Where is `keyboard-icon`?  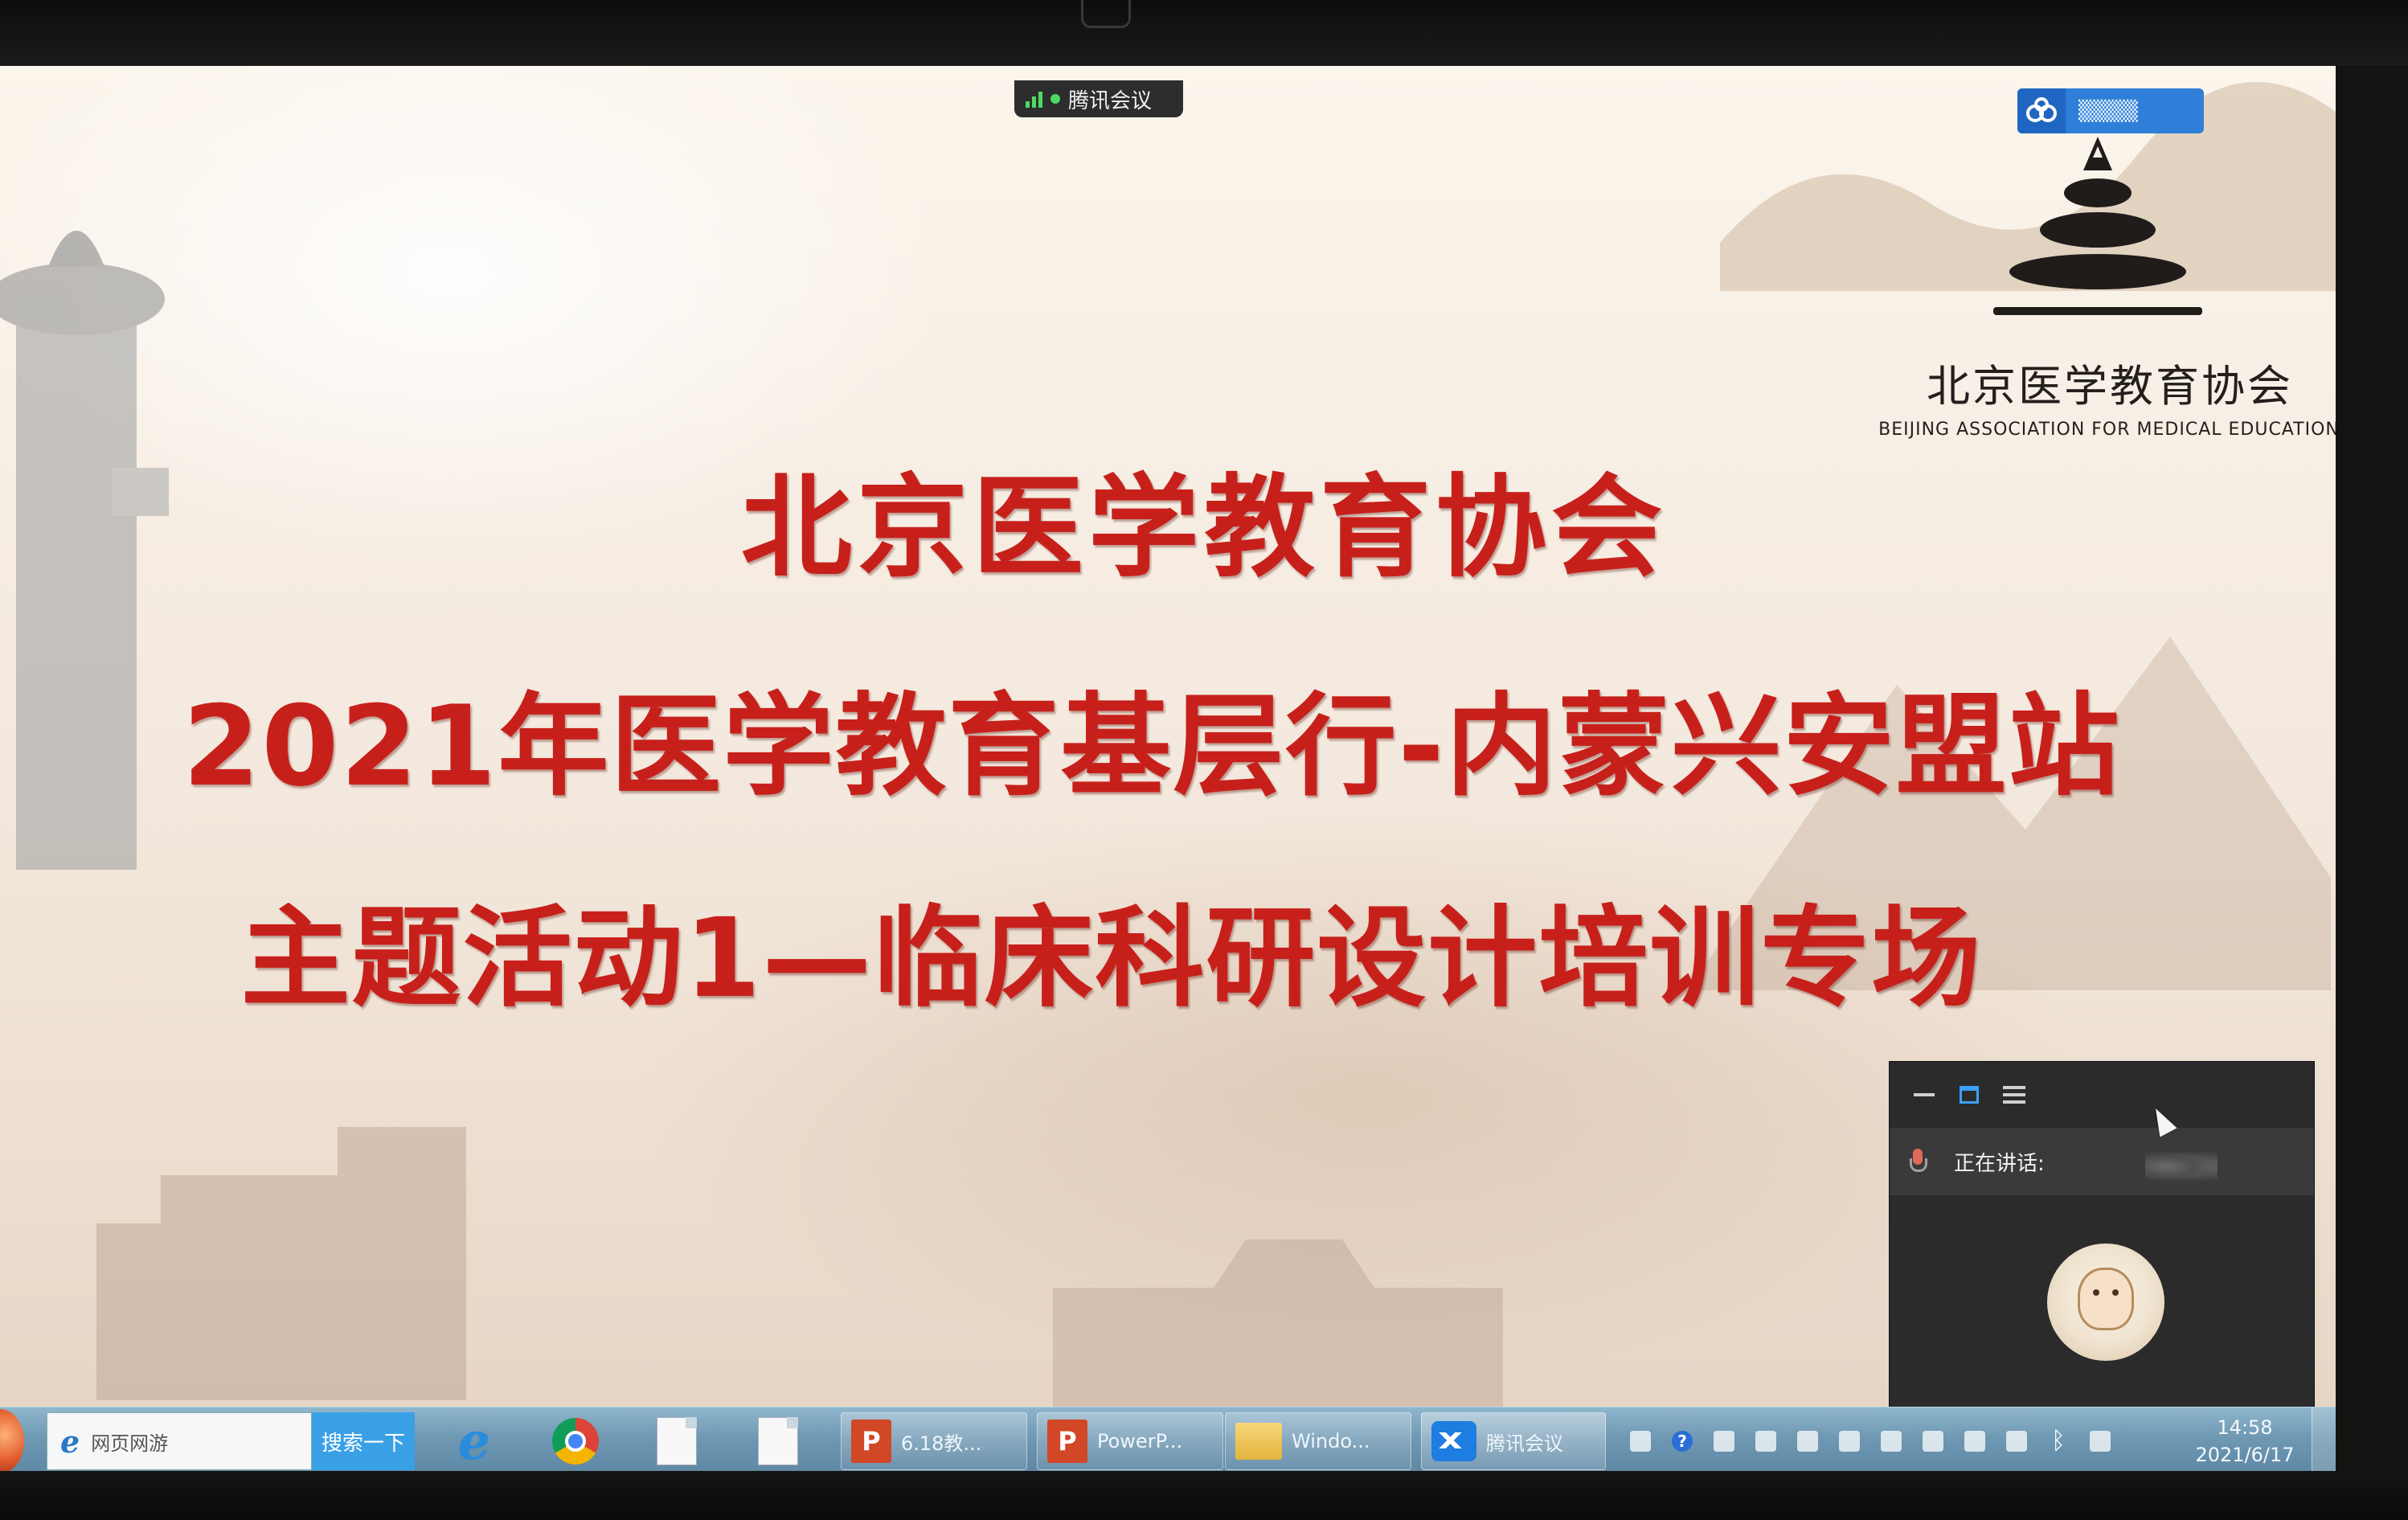 keyboard-icon is located at coordinates (1640, 1441).